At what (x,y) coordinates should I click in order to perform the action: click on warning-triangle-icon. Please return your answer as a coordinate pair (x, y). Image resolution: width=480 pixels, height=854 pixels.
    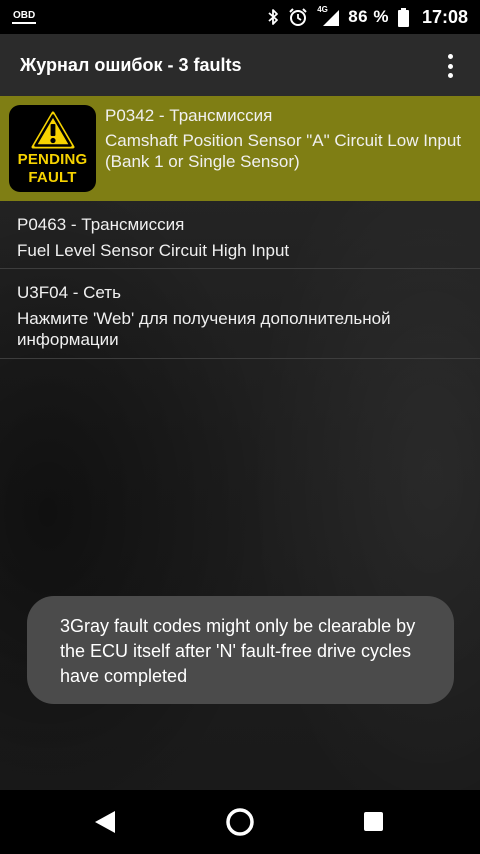
    Looking at the image, I should click on (52, 130).